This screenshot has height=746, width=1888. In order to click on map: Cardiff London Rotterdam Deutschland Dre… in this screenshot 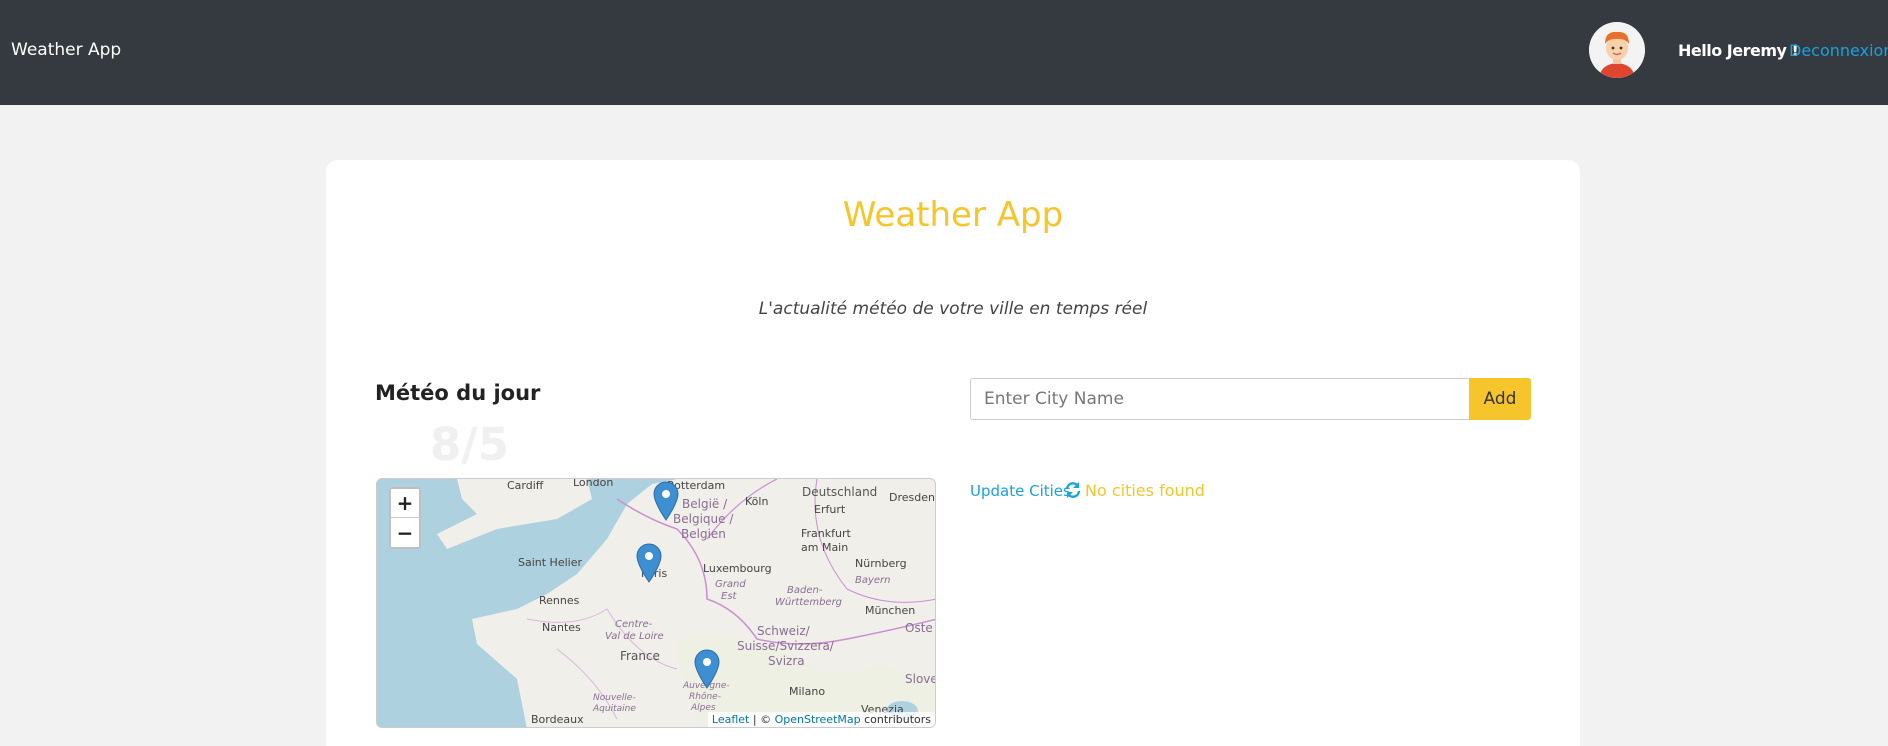, I will do `click(656, 603)`.